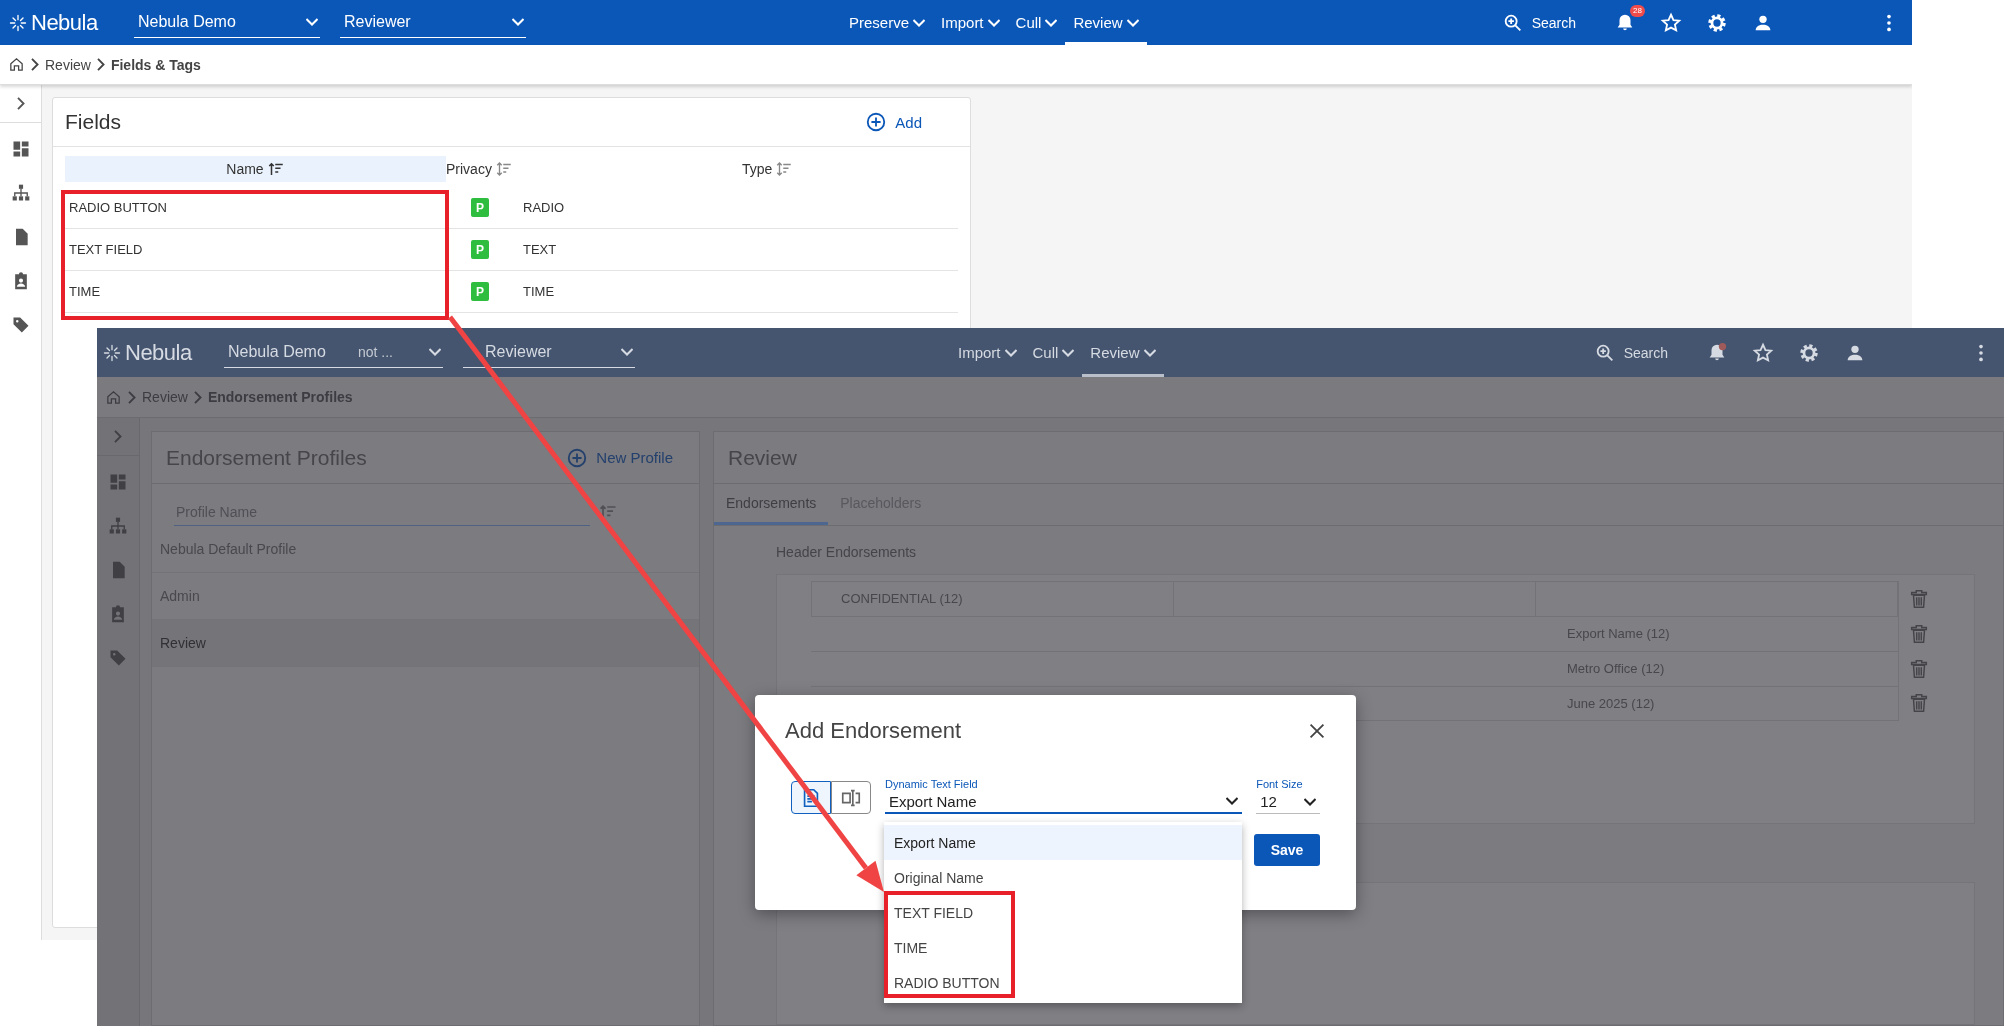 This screenshot has height=1026, width=2004. I want to click on table-cell-text: RADIO, so click(543, 207).